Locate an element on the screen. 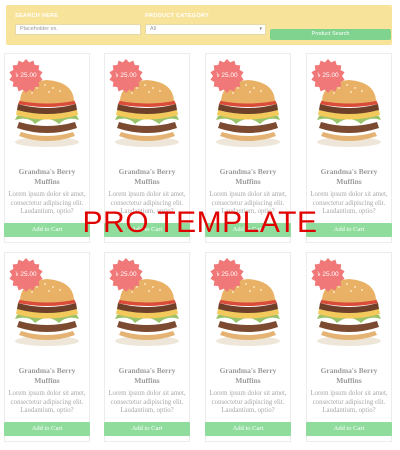  search-label: SEARCH HERE is located at coordinates (37, 16).